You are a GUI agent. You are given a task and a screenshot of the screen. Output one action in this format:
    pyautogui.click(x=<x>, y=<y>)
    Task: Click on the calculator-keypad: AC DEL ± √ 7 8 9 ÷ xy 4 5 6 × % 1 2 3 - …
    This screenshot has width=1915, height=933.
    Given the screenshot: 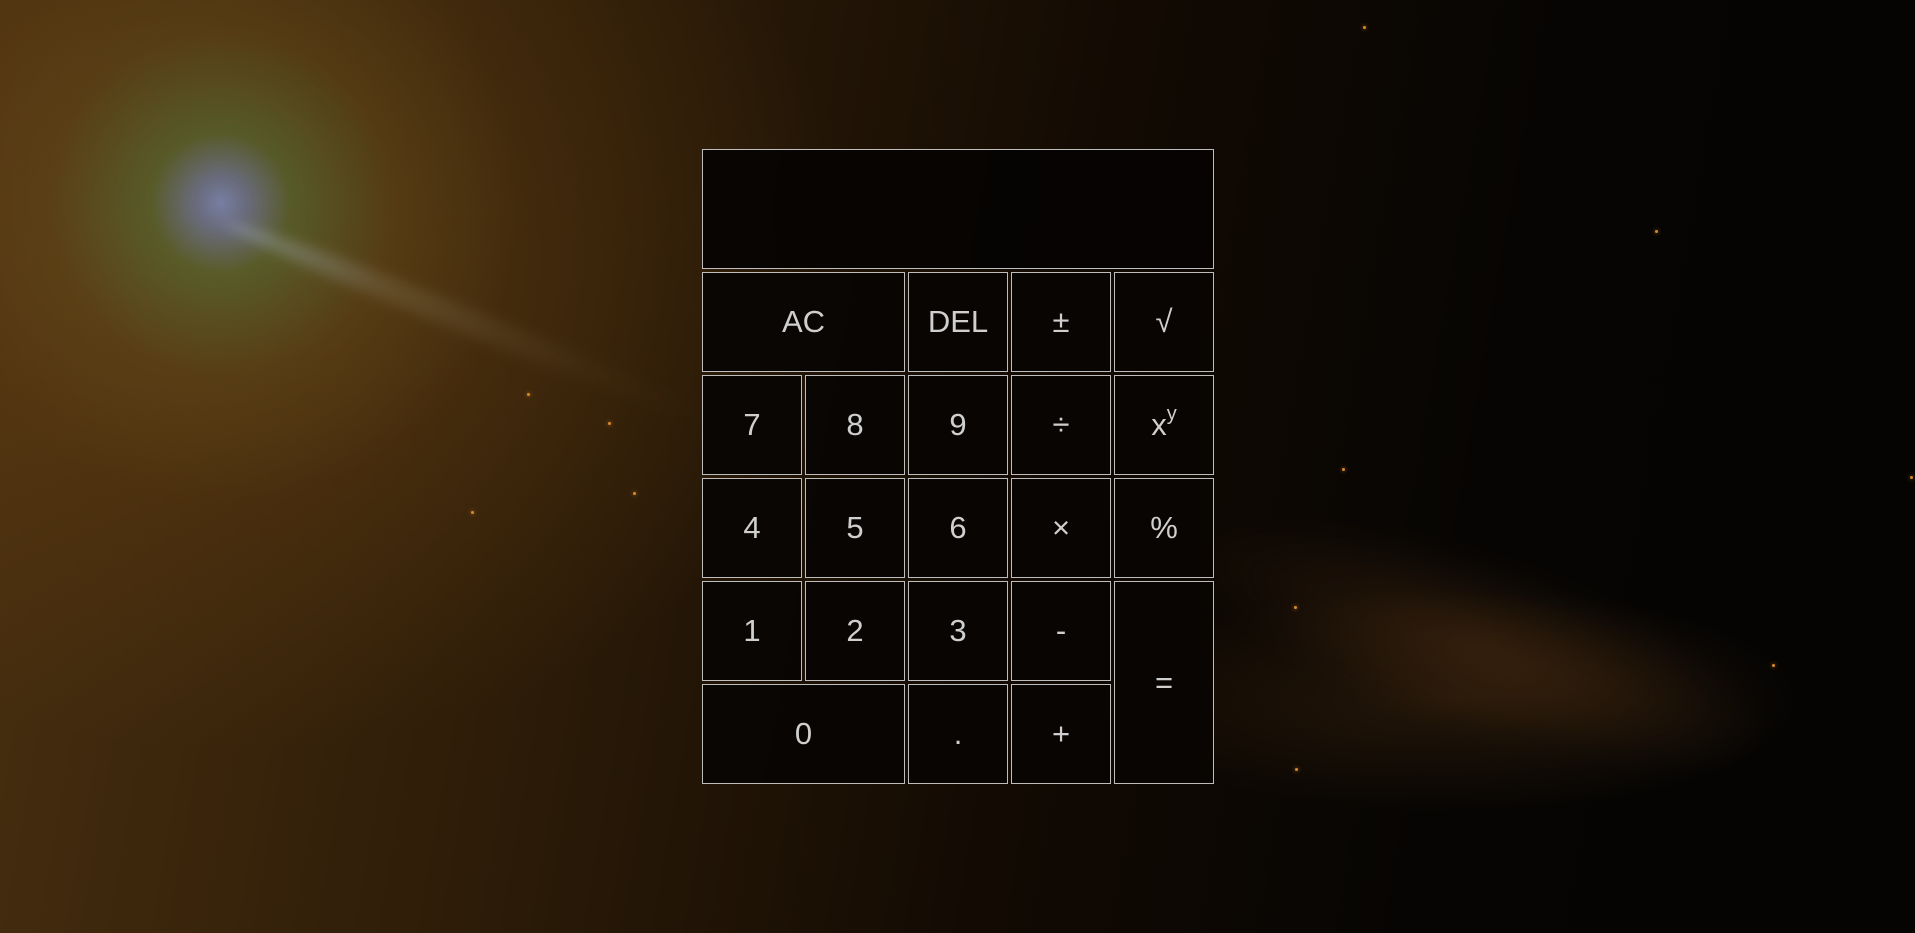 What is the action you would take?
    pyautogui.click(x=958, y=528)
    